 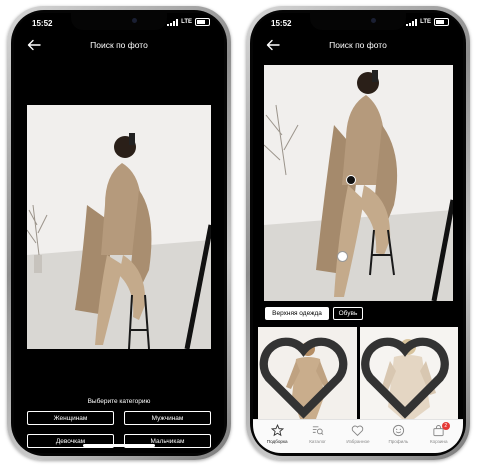 I want to click on tab-label: Корзина, so click(x=439, y=441).